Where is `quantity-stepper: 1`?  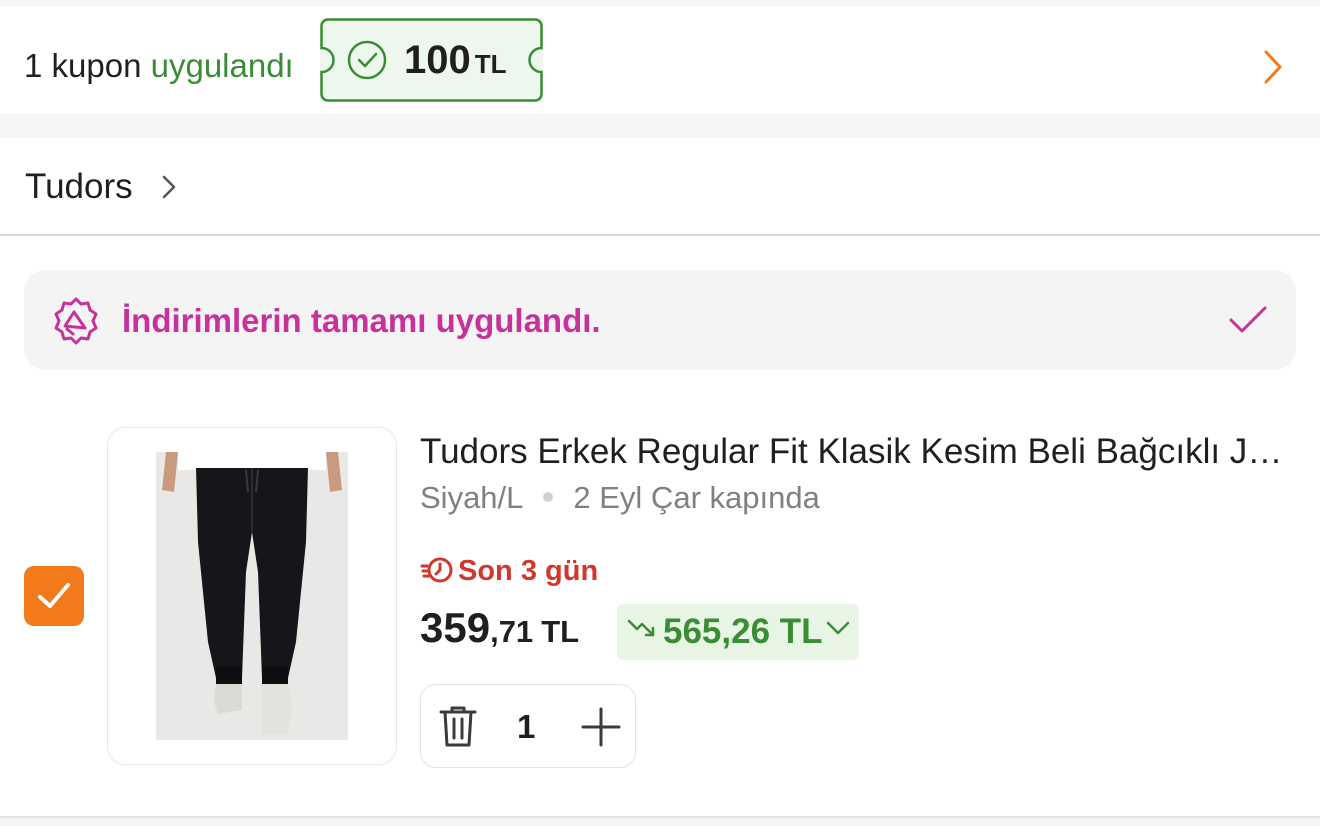
quantity-stepper: 1 is located at coordinates (528, 726).